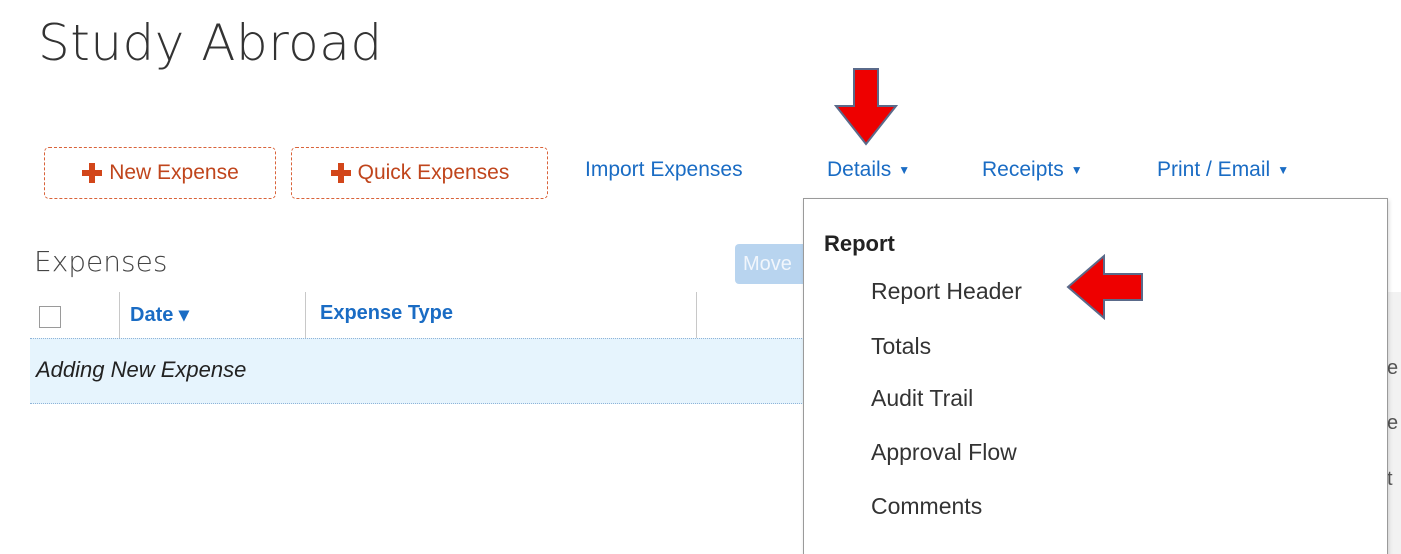  I want to click on date-column-header: Date ▾, so click(159, 314).